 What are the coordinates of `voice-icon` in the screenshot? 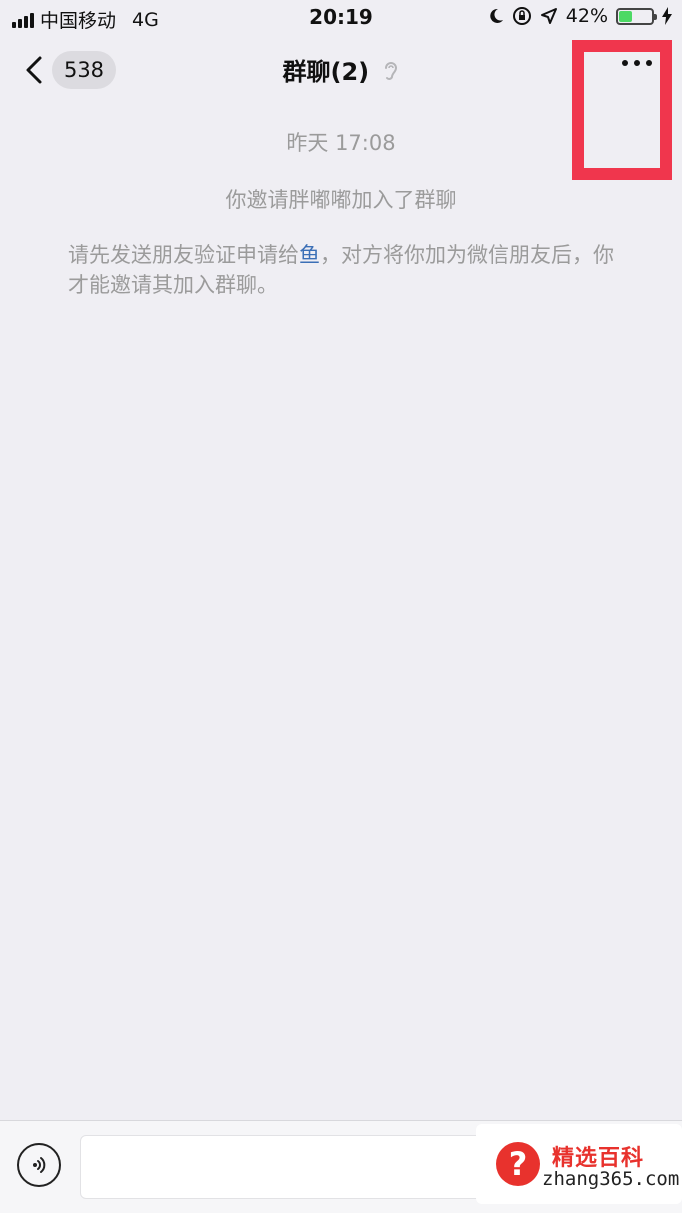 It's located at (39, 1165).